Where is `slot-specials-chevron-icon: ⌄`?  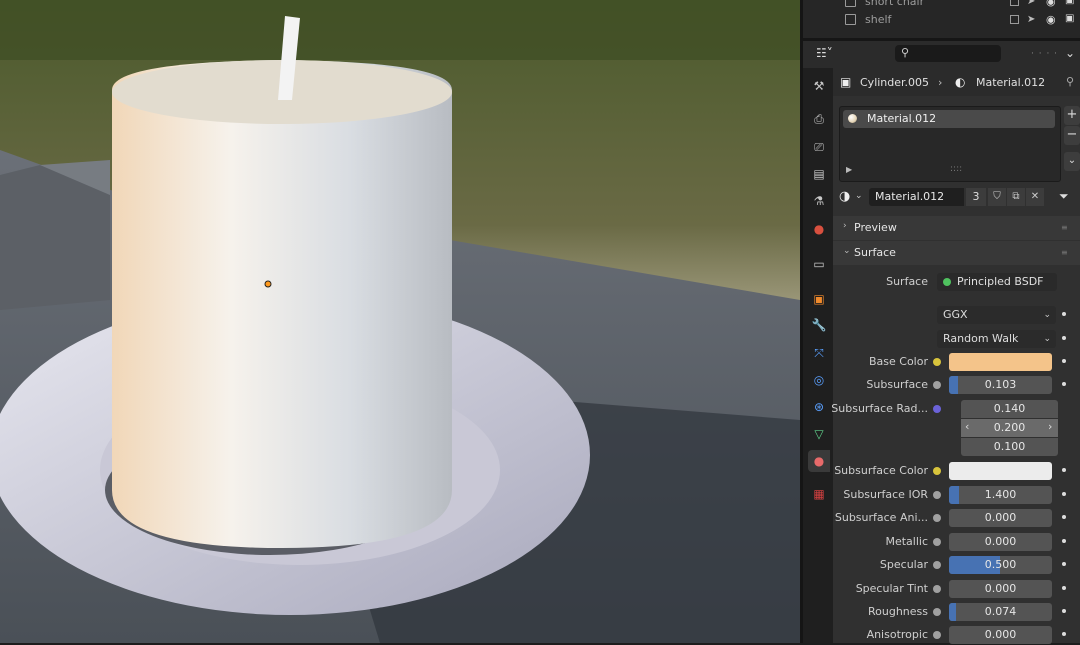 slot-specials-chevron-icon: ⌄ is located at coordinates (1072, 161).